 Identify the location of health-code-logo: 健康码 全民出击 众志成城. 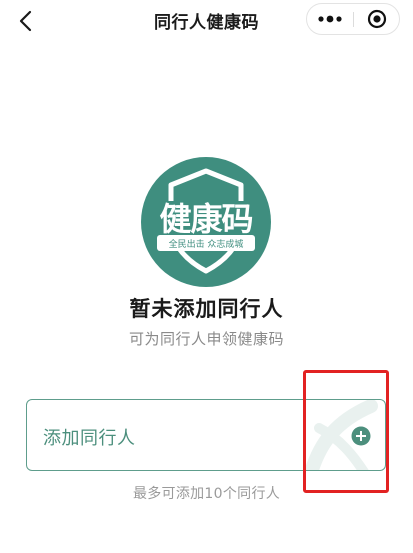
(206, 222).